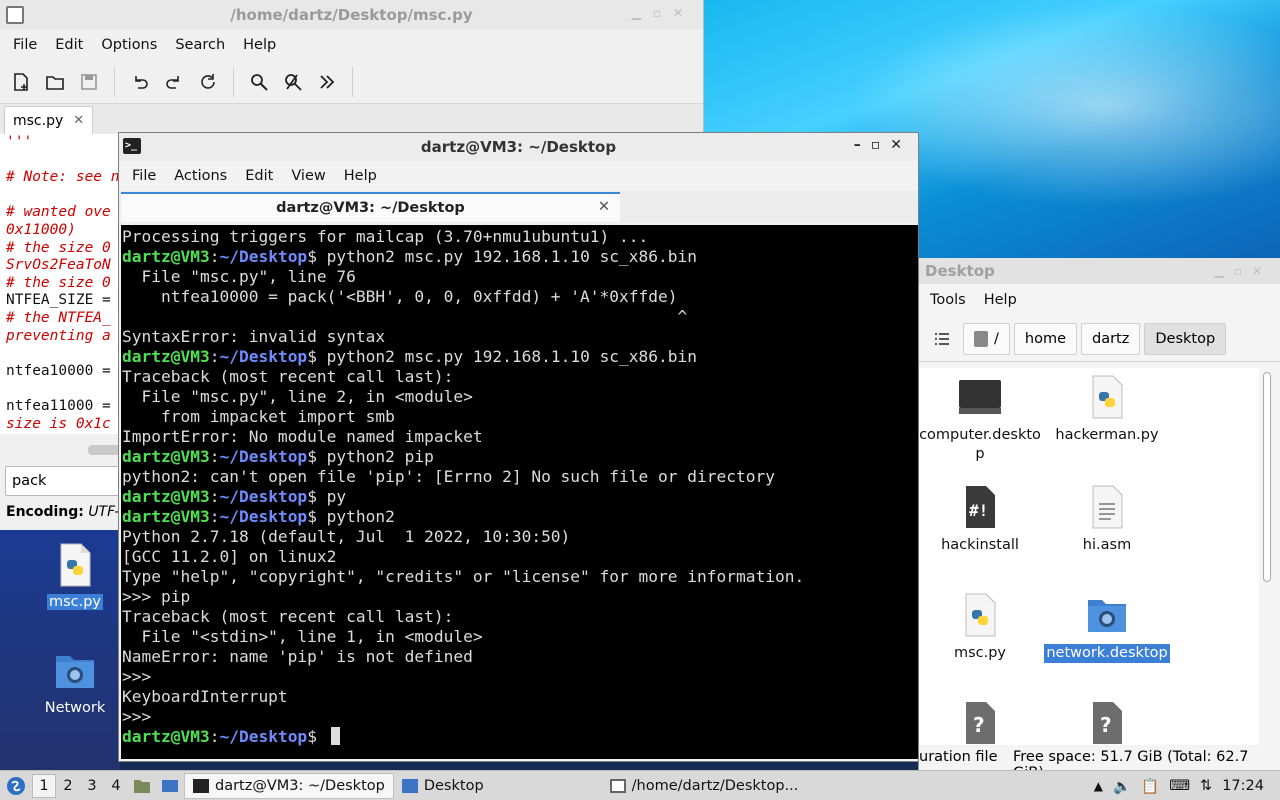  I want to click on fm-titlebar: Desktop ▁▫✕, so click(1099, 271).